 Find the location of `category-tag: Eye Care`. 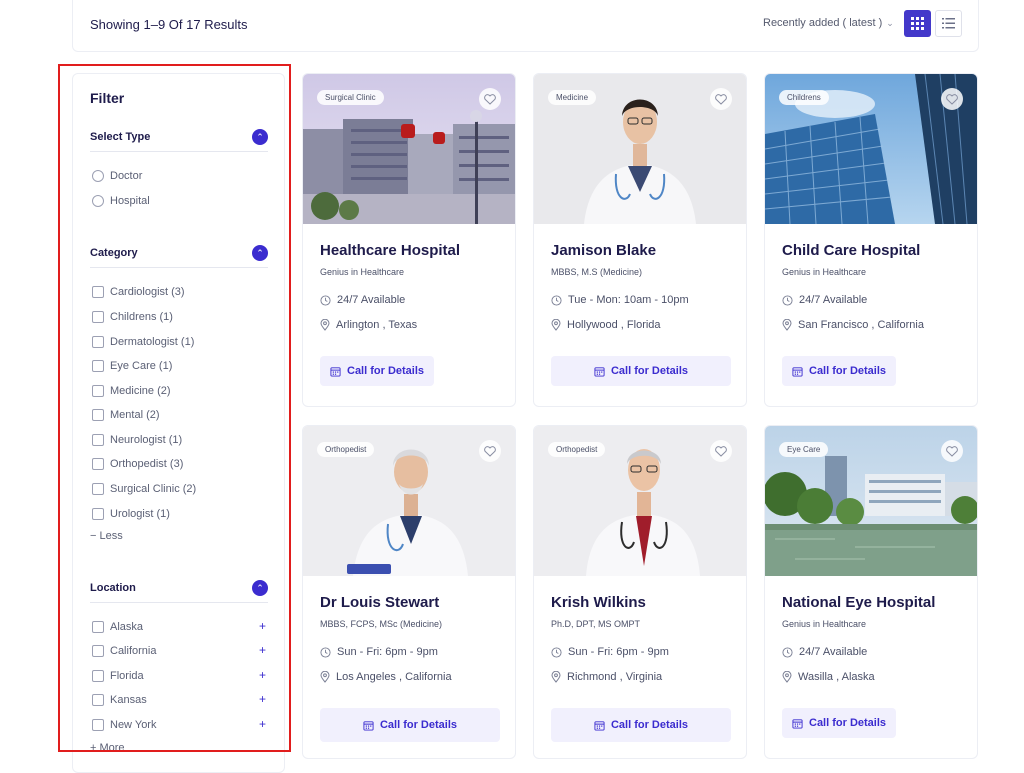

category-tag: Eye Care is located at coordinates (804, 449).